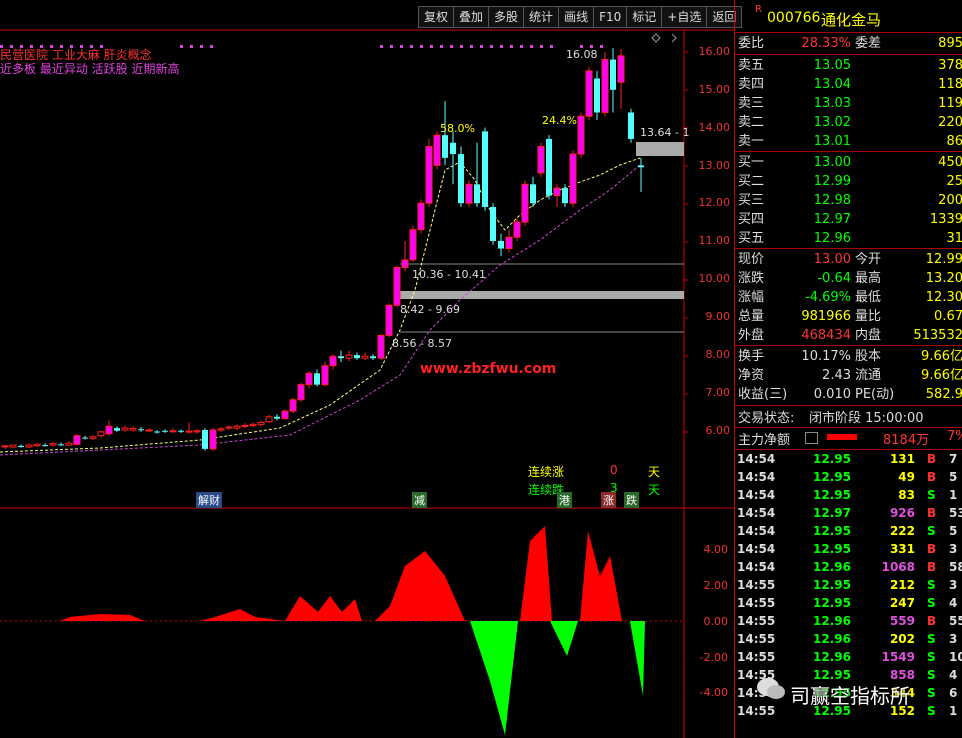 This screenshot has width=962, height=738. Describe the element at coordinates (848, 259) in the screenshot. I see `quote-row: 现价 13.00 今开 12.99` at that location.